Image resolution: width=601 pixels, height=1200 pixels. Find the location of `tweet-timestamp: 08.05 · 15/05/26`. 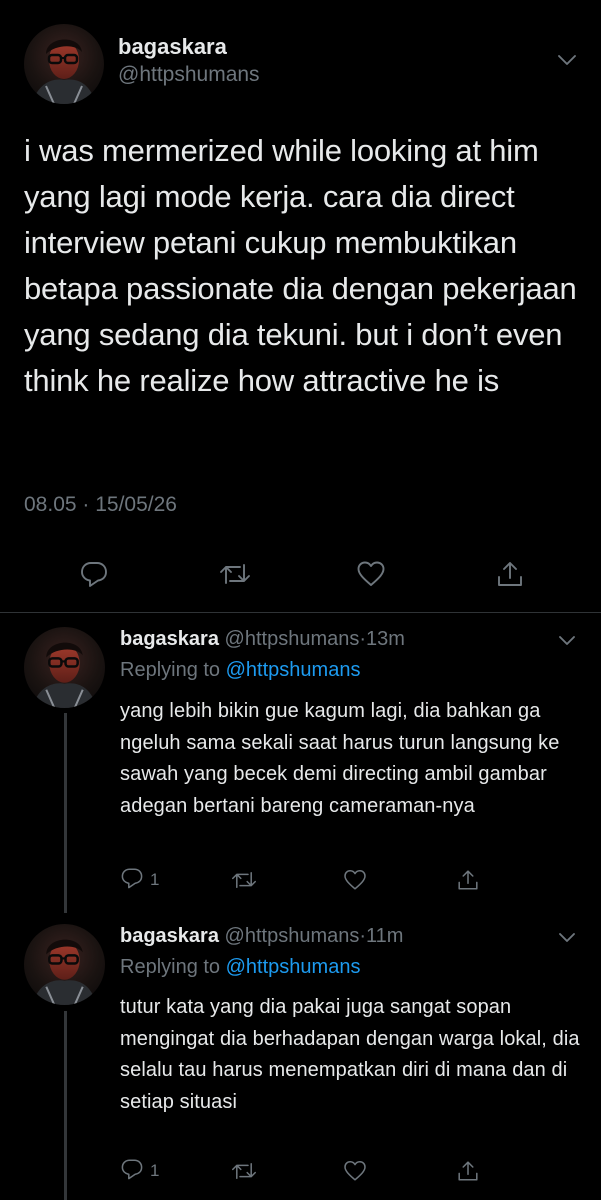

tweet-timestamp: 08.05 · 15/05/26 is located at coordinates (100, 505).